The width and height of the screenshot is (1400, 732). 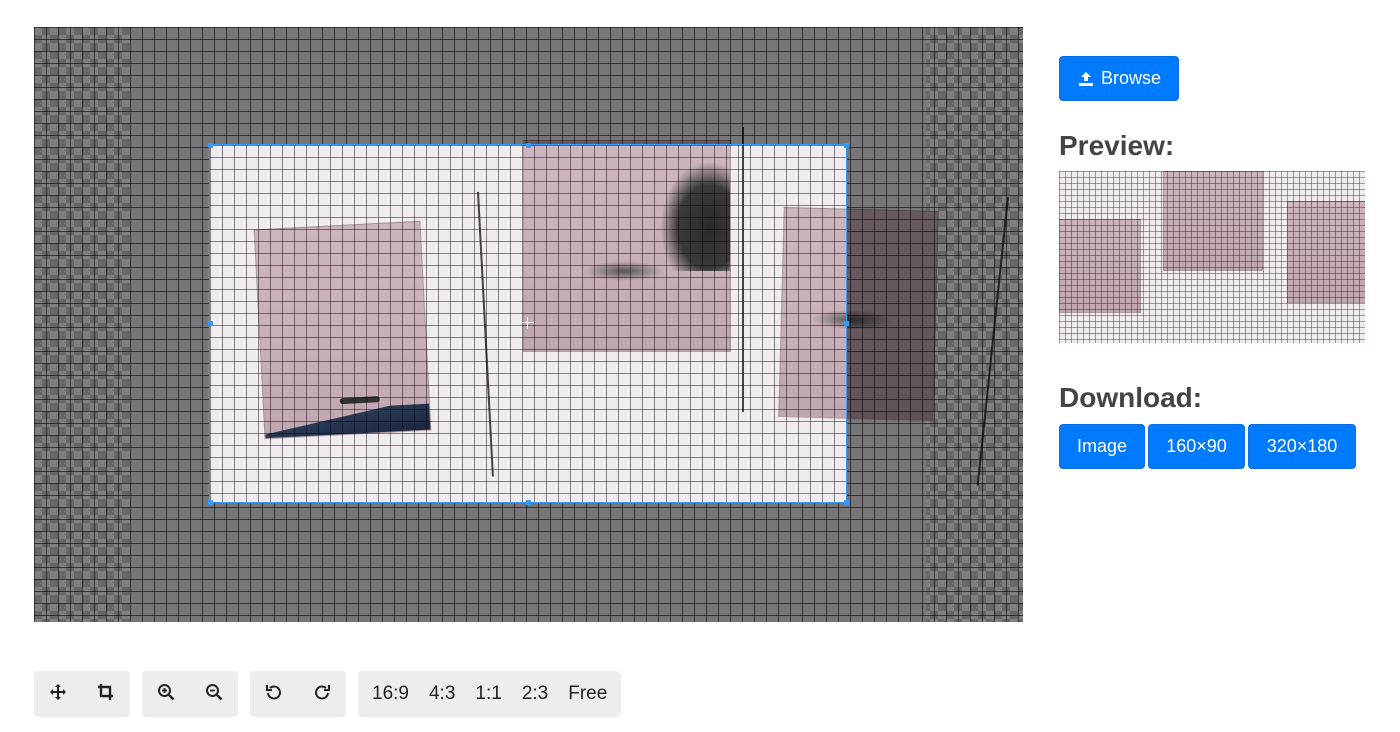 What do you see at coordinates (528, 502) in the screenshot?
I see `crop-handle-s` at bounding box center [528, 502].